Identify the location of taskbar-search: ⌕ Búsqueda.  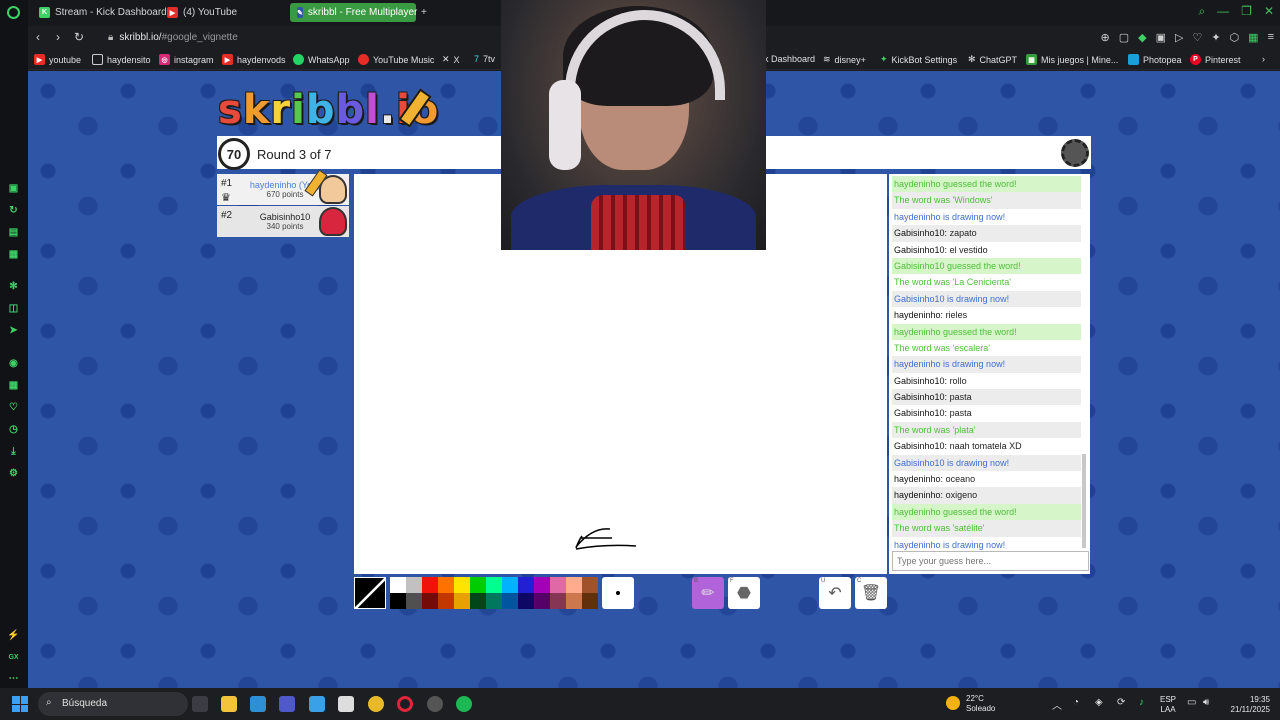
(113, 704).